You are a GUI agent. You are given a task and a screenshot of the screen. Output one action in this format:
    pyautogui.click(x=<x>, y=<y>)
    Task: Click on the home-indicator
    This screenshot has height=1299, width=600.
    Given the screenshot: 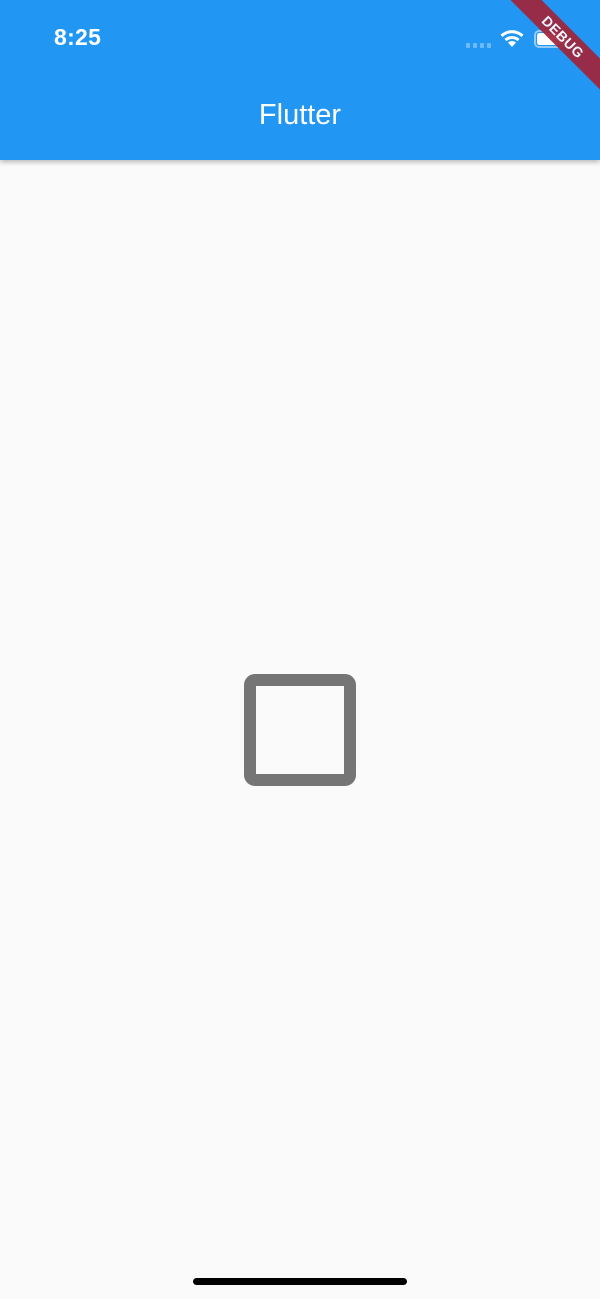 What is the action you would take?
    pyautogui.click(x=300, y=1281)
    